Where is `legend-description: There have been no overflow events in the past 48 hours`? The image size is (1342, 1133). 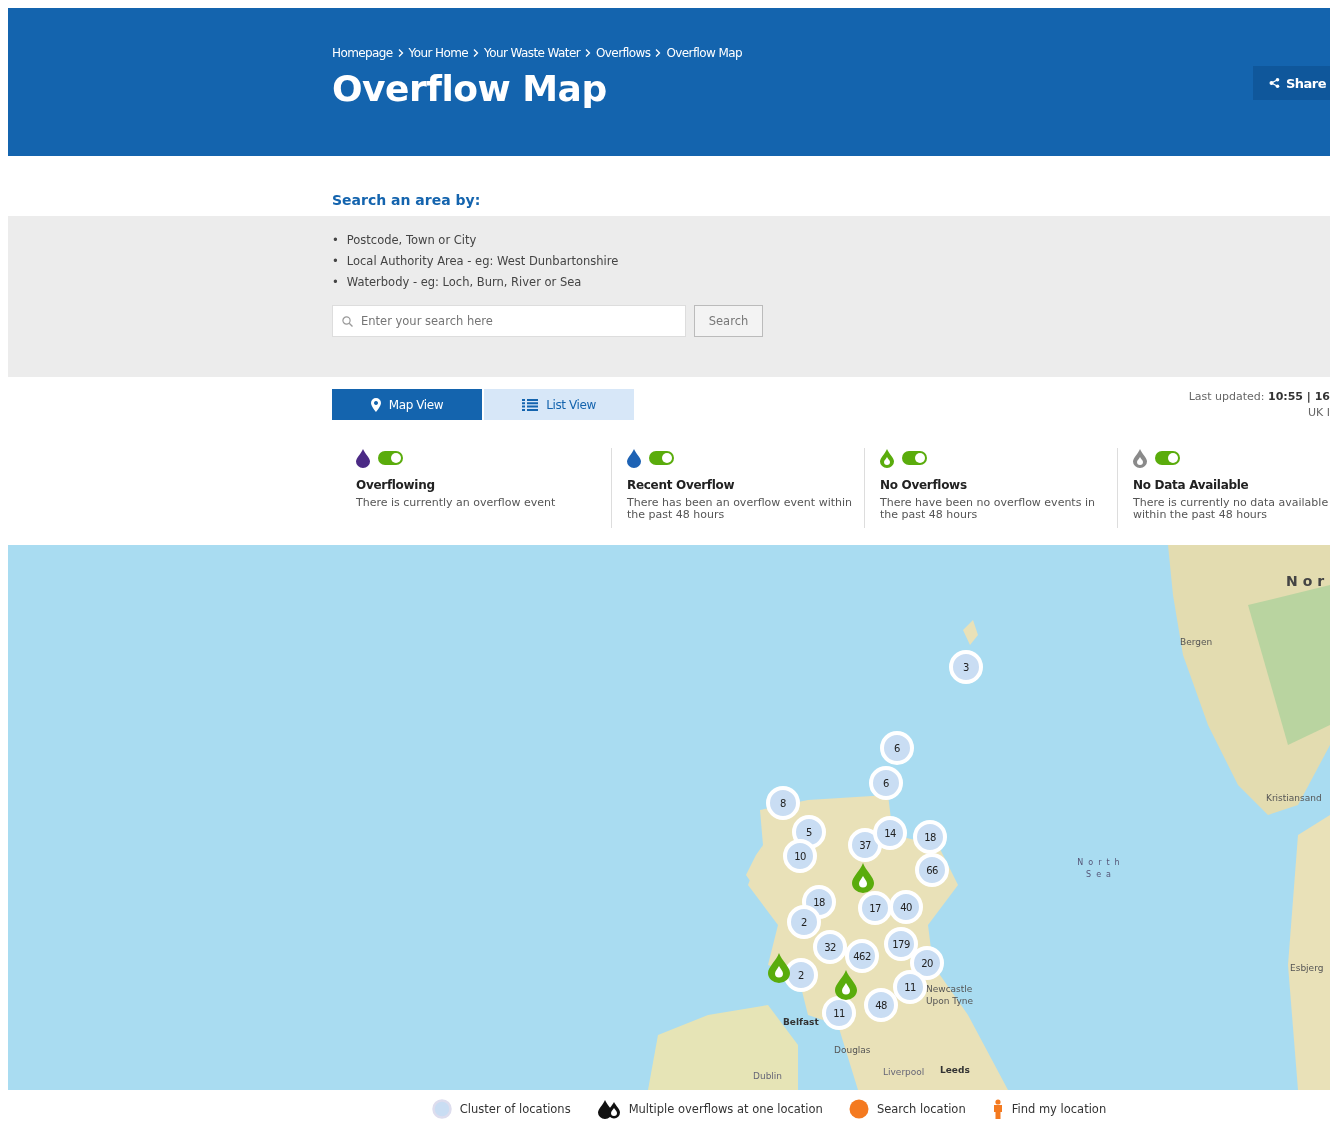
legend-description: There have been no overflow events in the past 48 hours is located at coordinates (988, 509).